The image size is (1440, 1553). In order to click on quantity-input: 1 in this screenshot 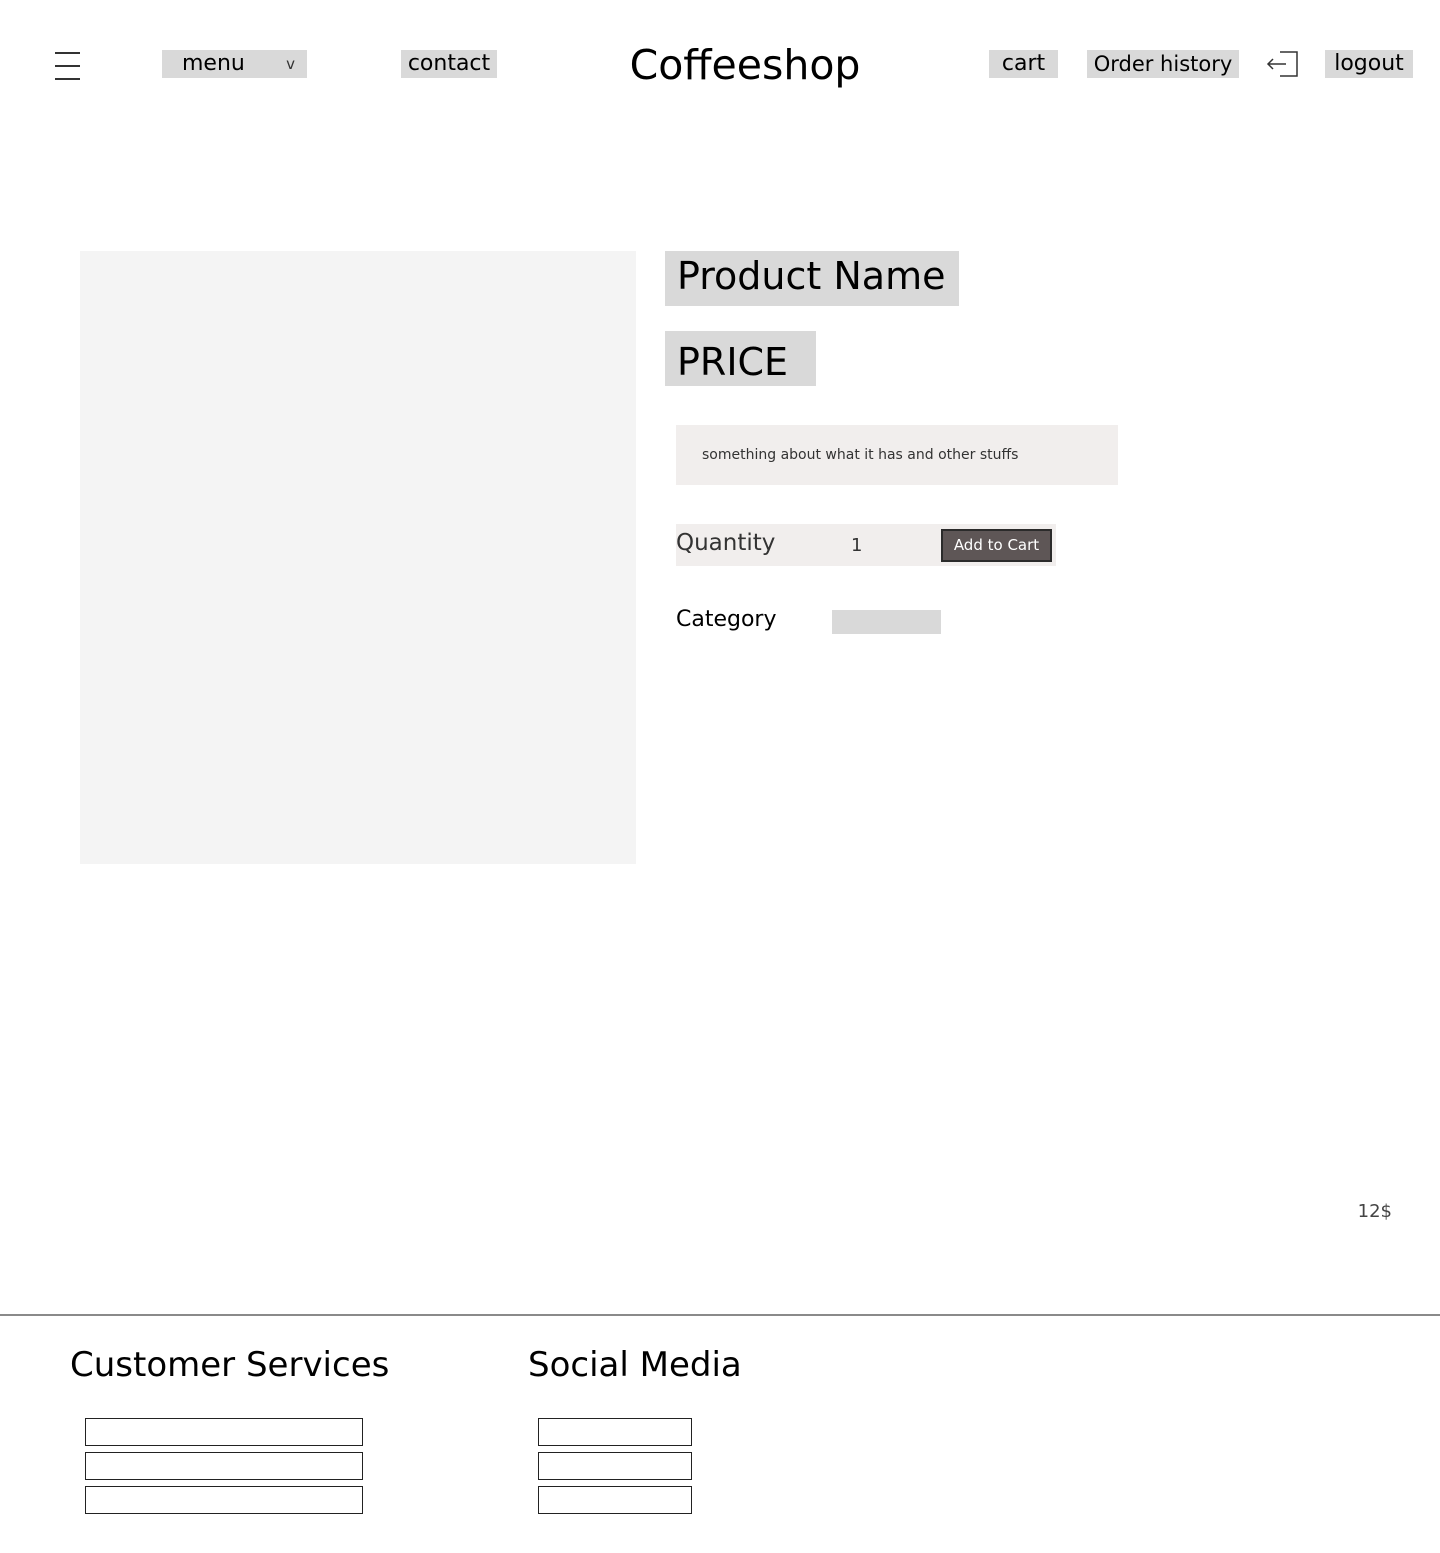, I will do `click(856, 546)`.